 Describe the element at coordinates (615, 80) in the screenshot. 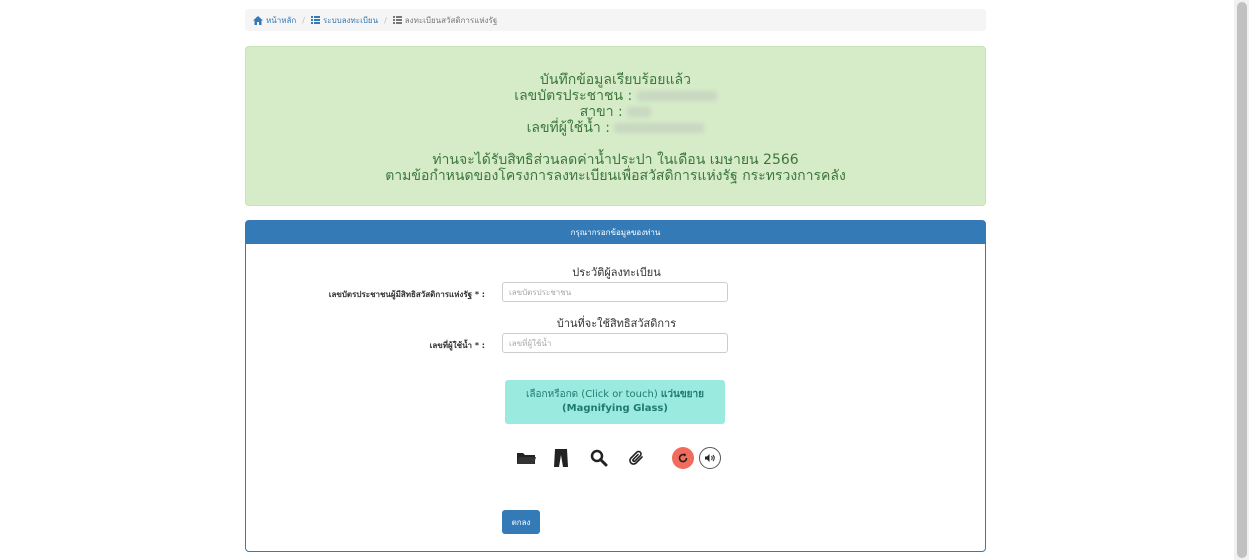

I see `alert-saved-text: บันทึกข้อมูลเรียบร้อยแล้ว` at that location.